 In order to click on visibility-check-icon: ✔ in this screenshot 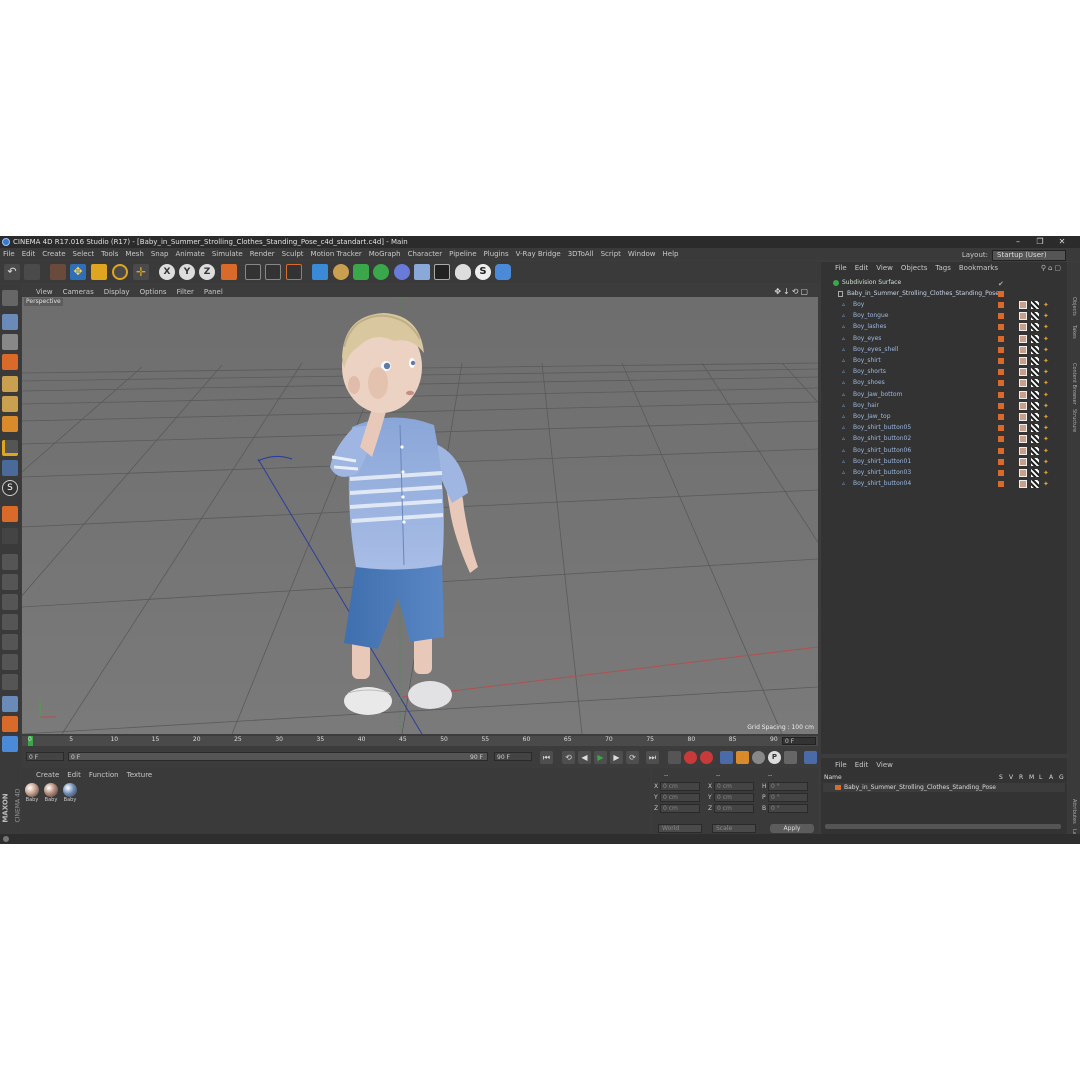, I will do `click(1001, 284)`.